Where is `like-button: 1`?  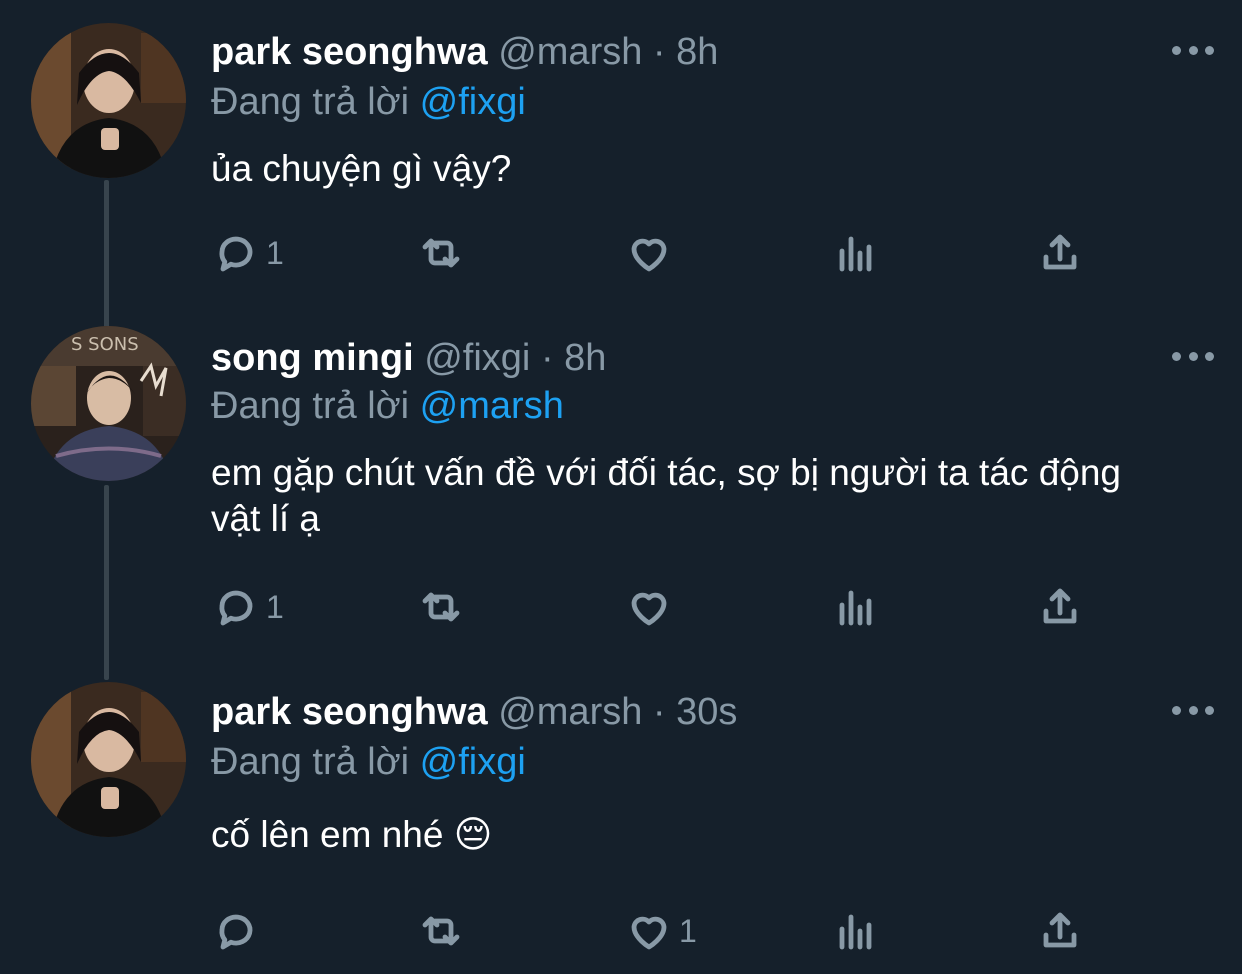
like-button: 1 is located at coordinates (661, 931).